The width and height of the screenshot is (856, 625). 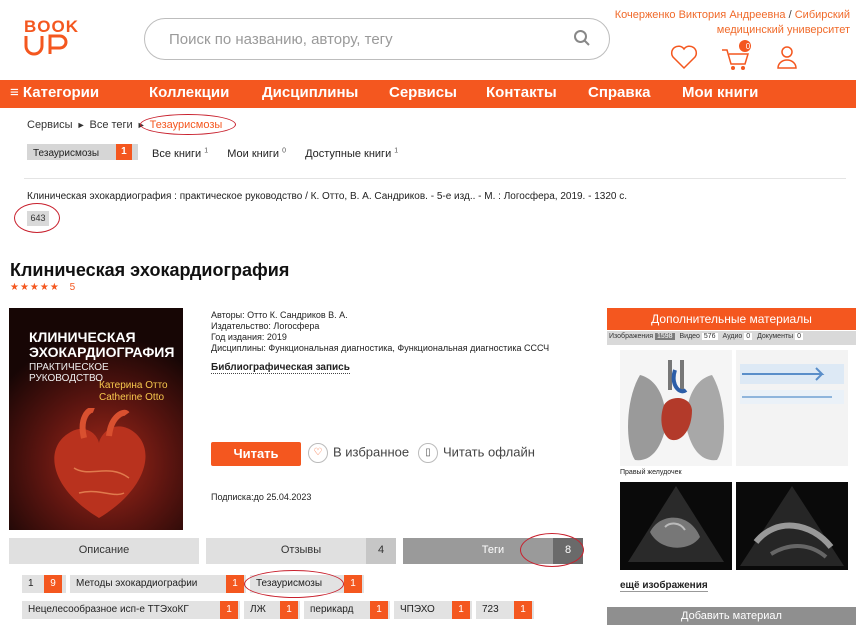 I want to click on favorite-button: ♡ В избранное, so click(x=358, y=453).